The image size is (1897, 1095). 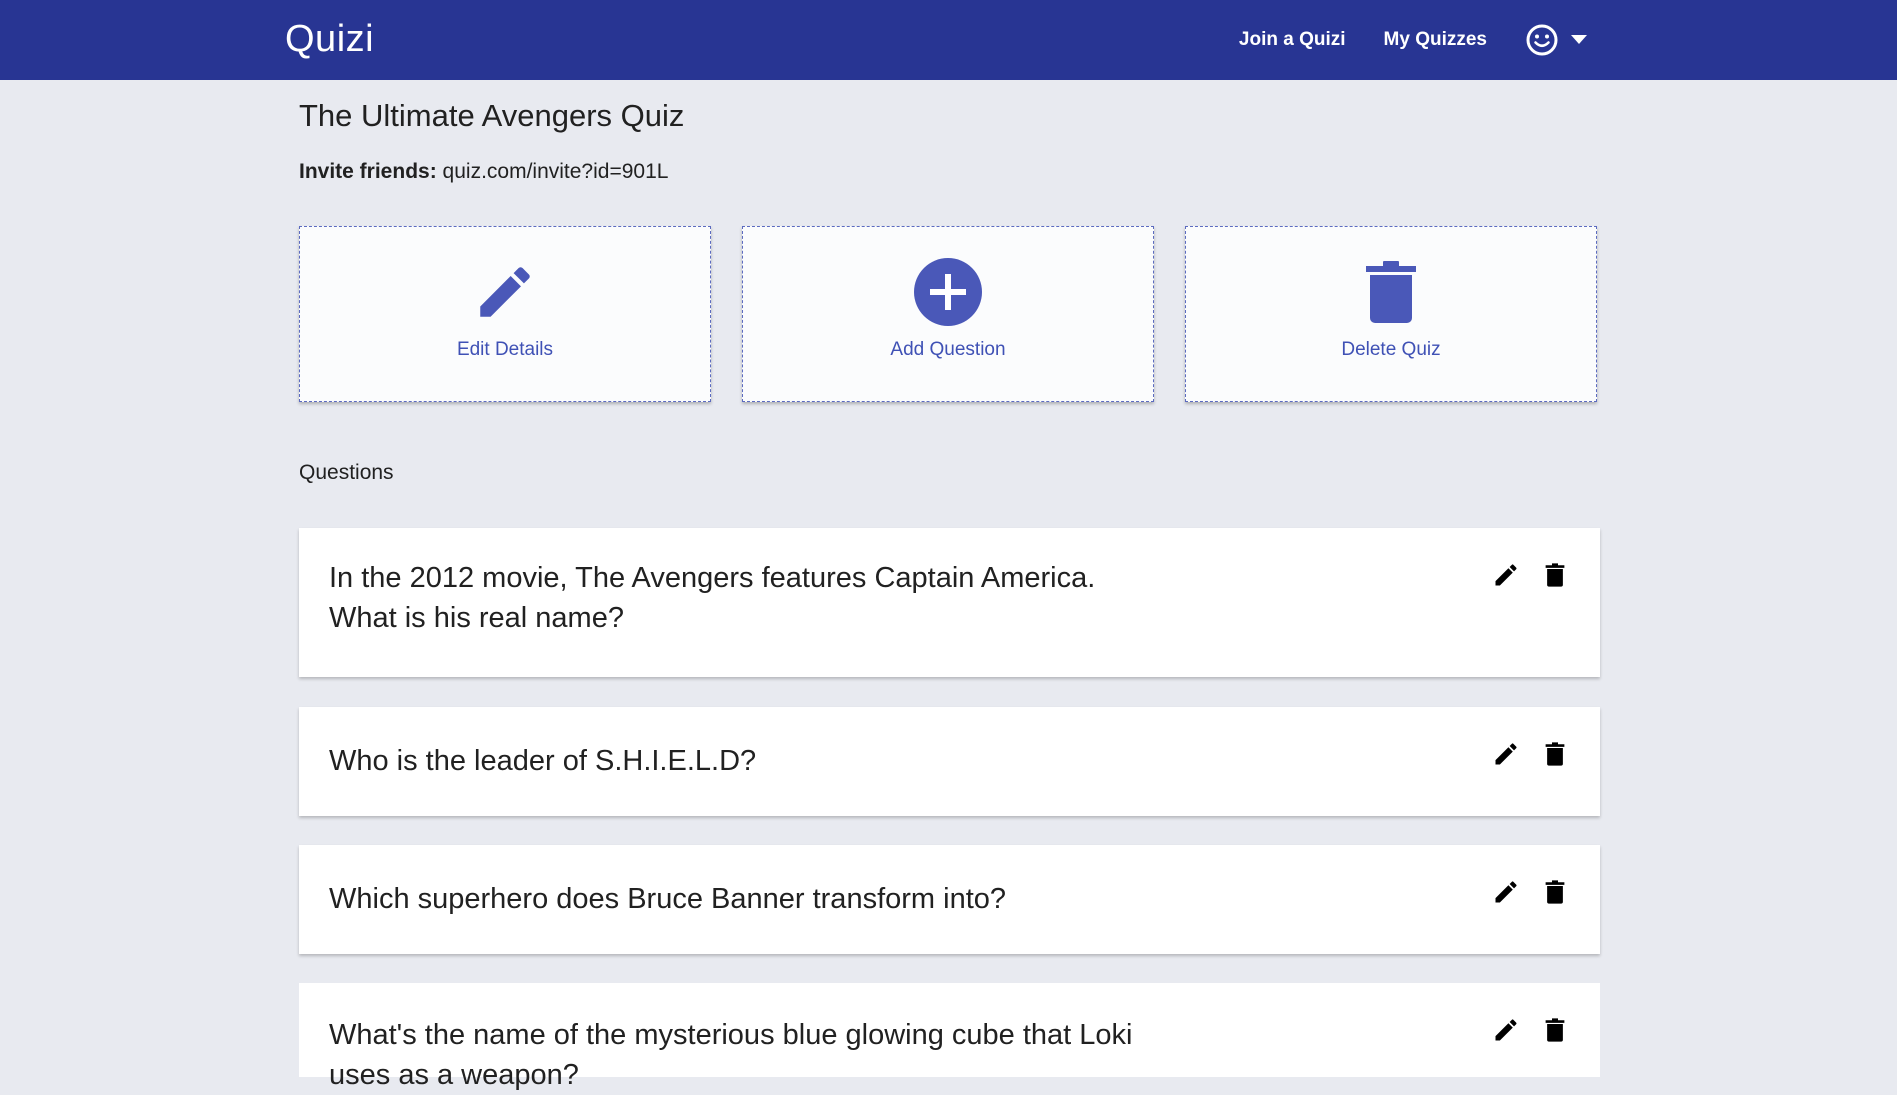 What do you see at coordinates (368, 171) in the screenshot?
I see `invite-label: Invite friends:` at bounding box center [368, 171].